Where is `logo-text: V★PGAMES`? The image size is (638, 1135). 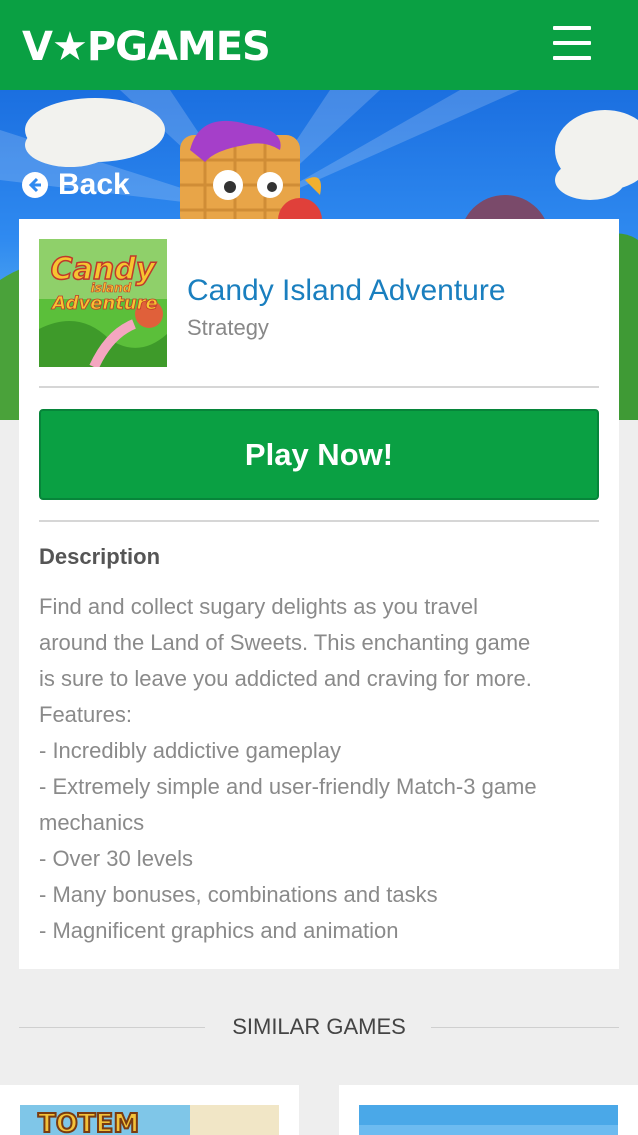
logo-text: V★PGAMES is located at coordinates (146, 47).